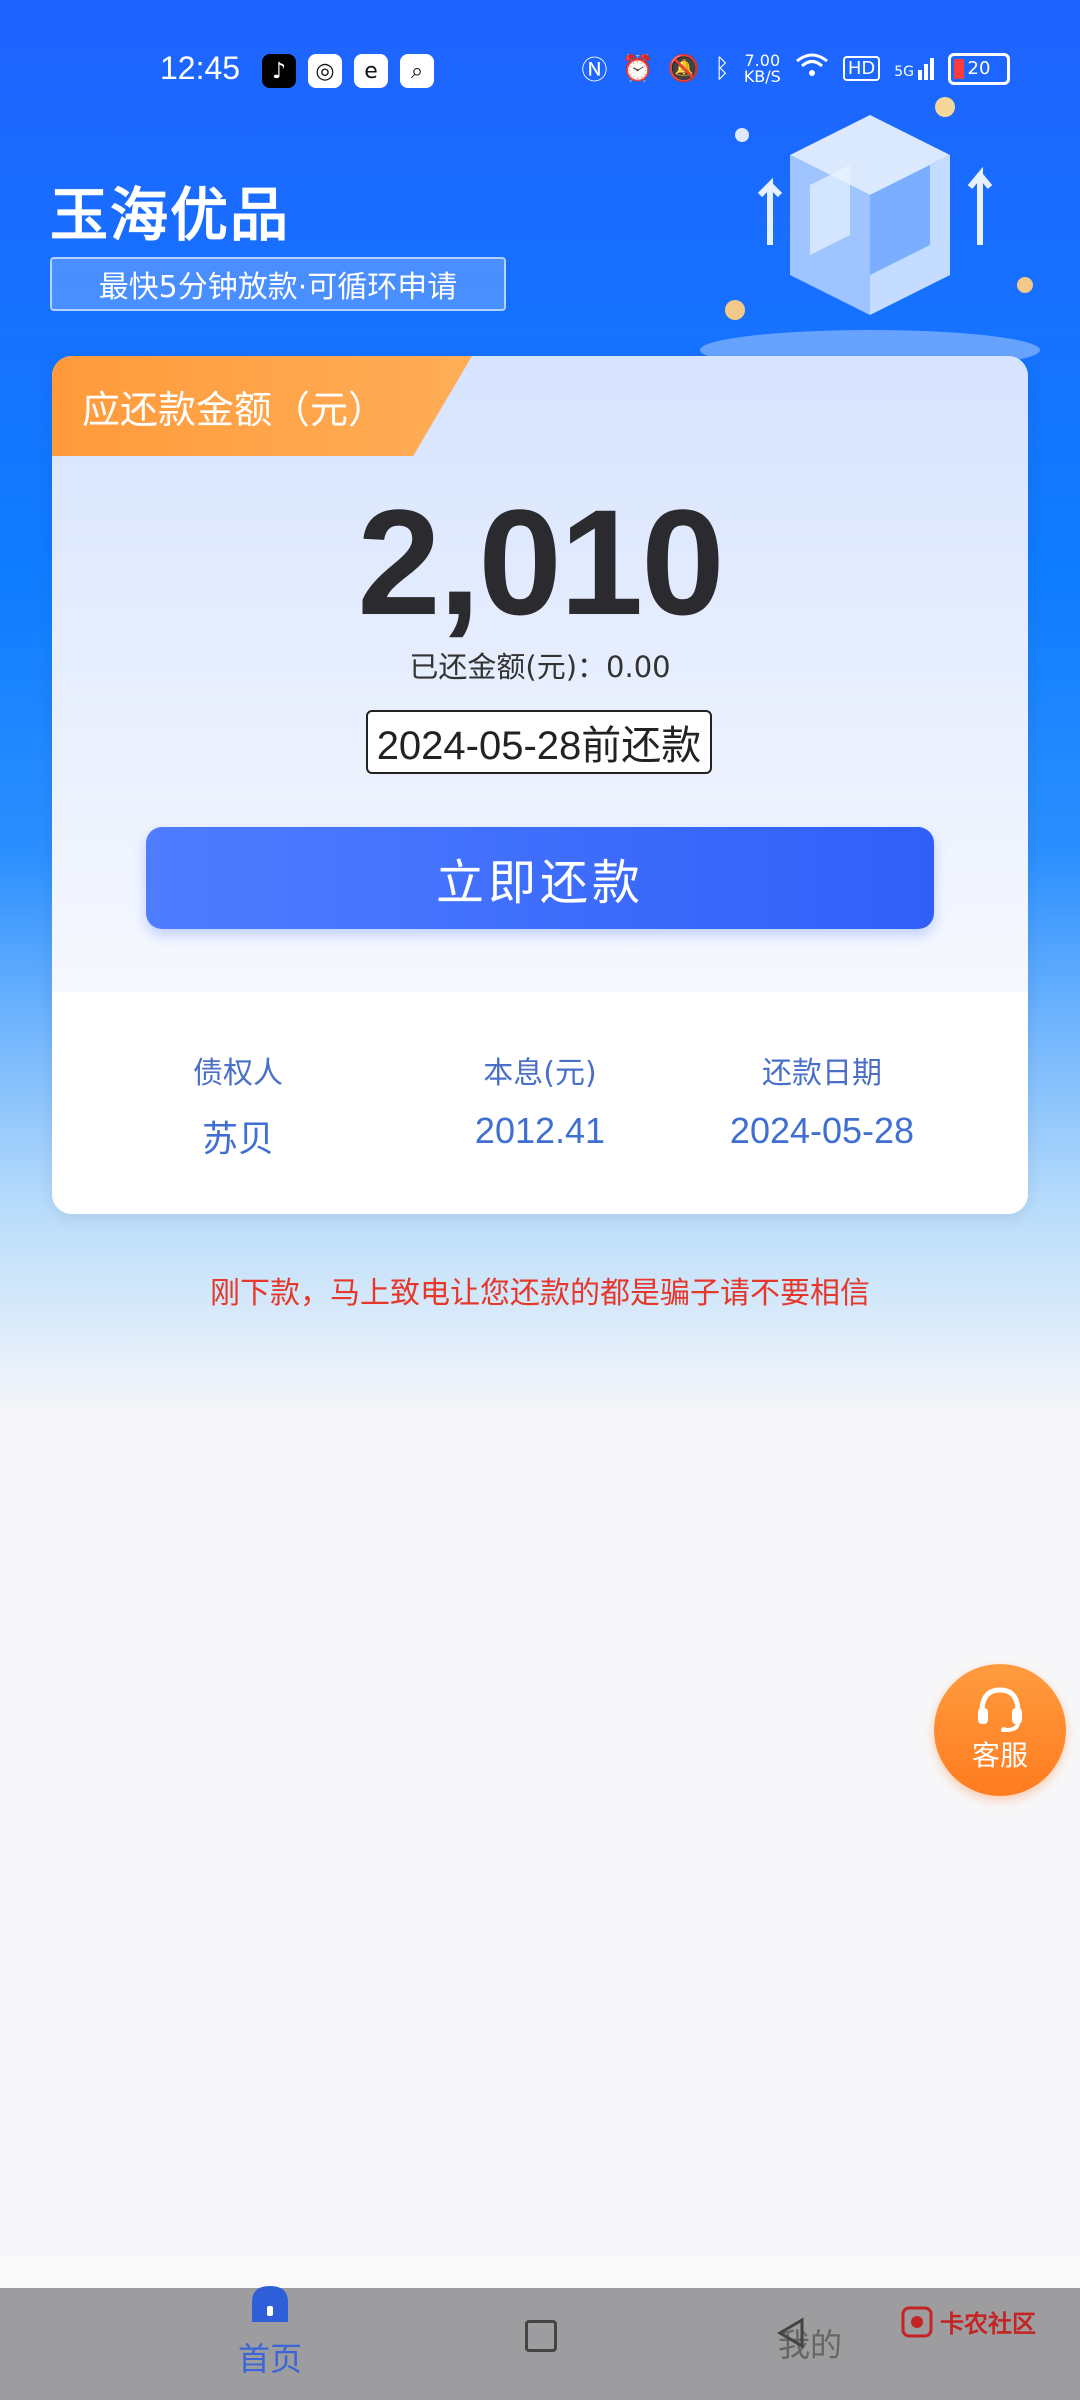  I want to click on creditor-column: 债权人 苏贝, so click(238, 1105).